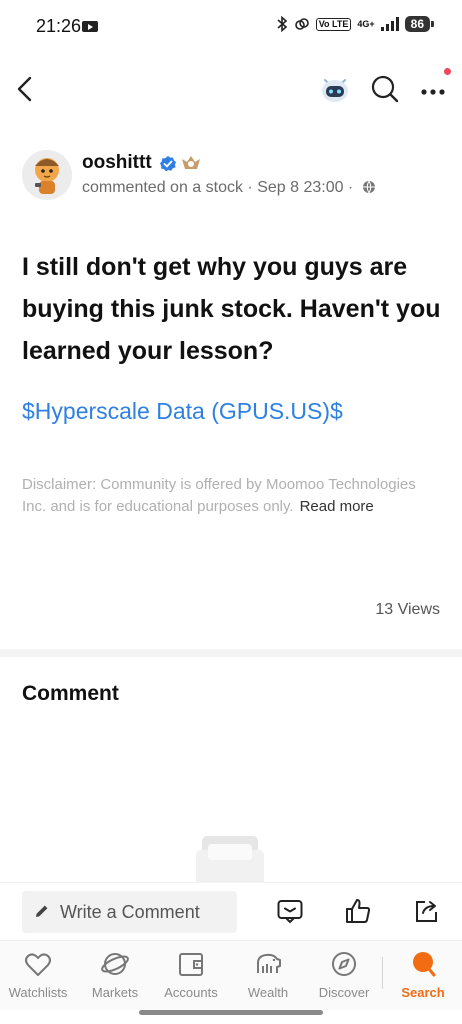 Image resolution: width=462 pixels, height=1024 pixels. Describe the element at coordinates (218, 187) in the screenshot. I see `post-meta-text: commented on a stock · Sep 8 23:00 ·` at that location.